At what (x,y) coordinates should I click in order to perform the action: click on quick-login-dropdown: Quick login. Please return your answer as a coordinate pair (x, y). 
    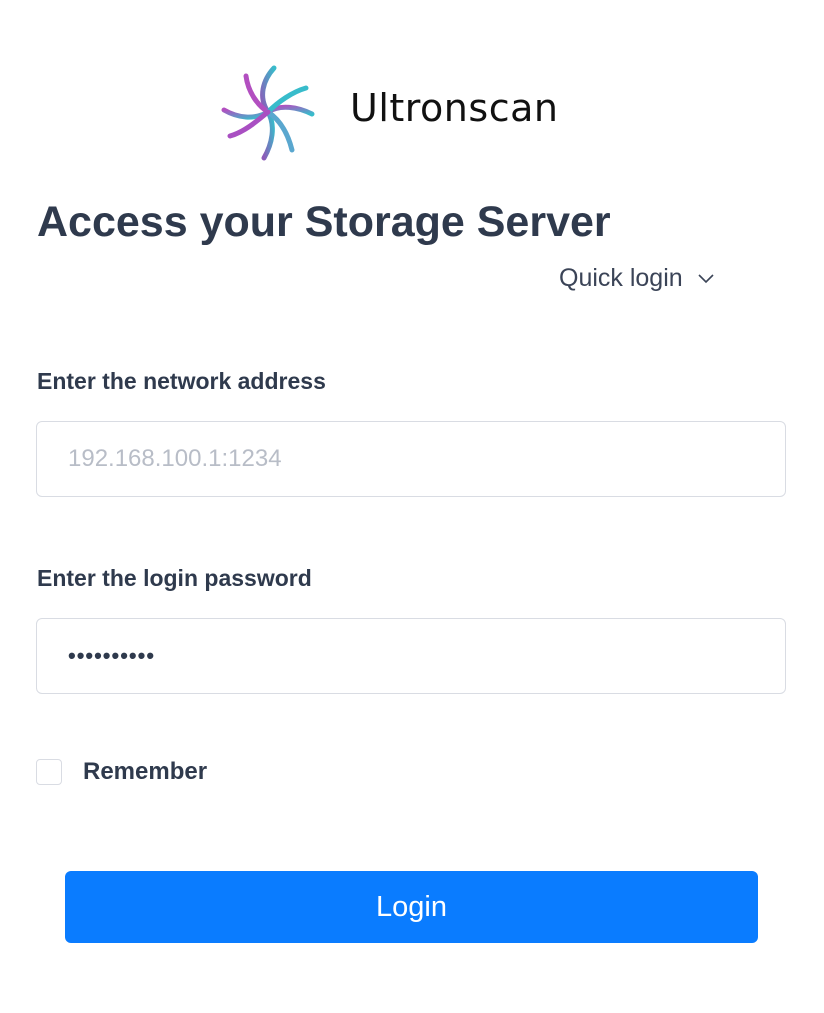
    Looking at the image, I should click on (637, 278).